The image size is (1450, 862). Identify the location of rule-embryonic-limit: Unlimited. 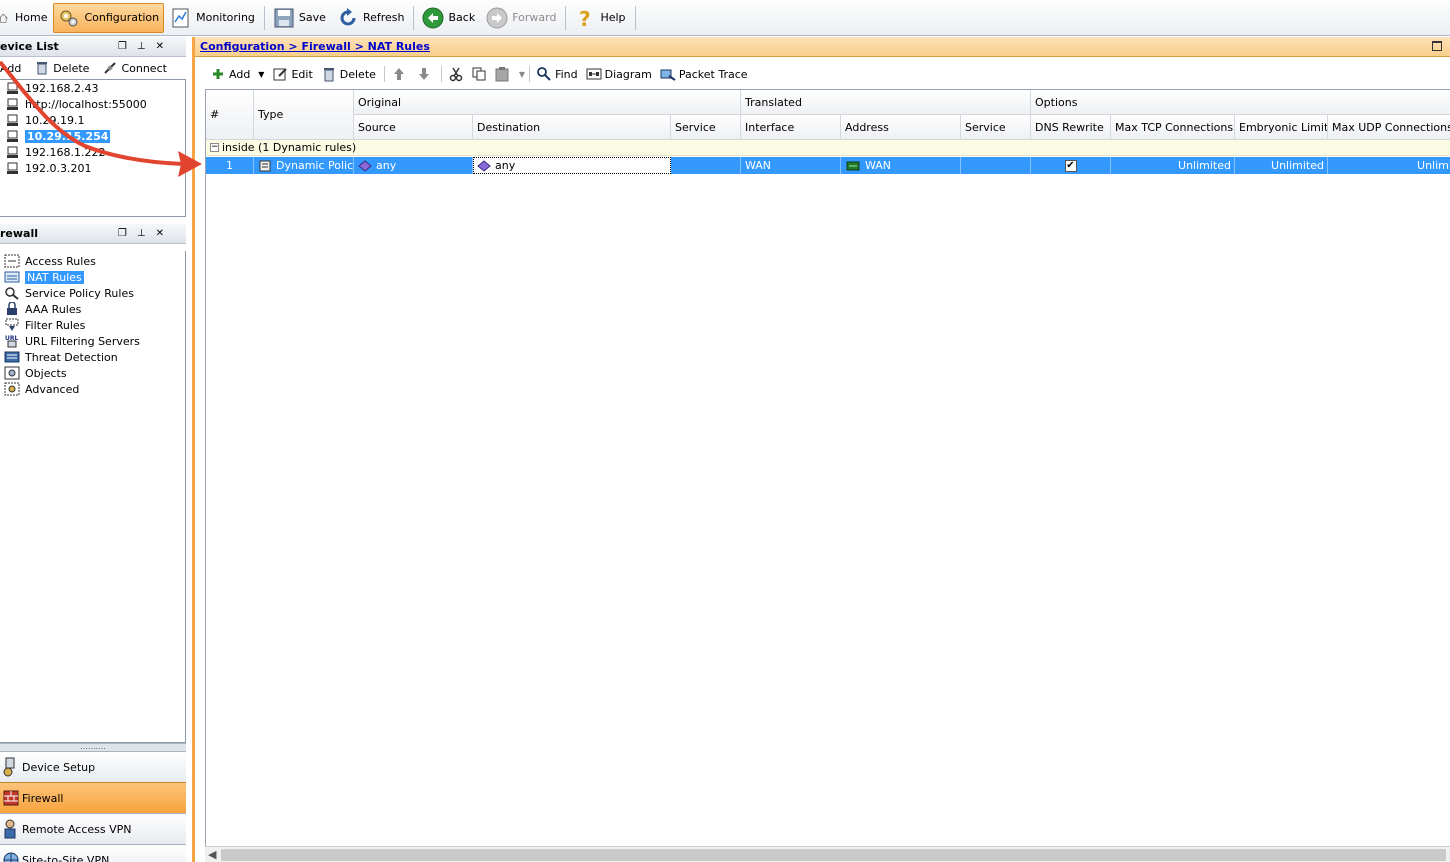
(1297, 165).